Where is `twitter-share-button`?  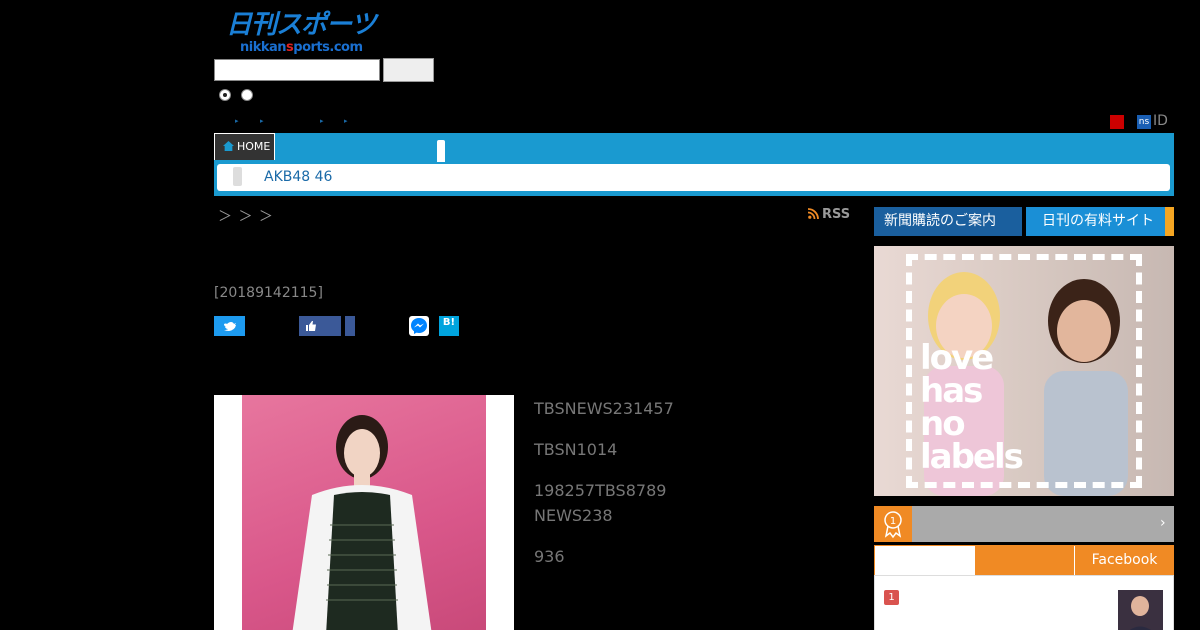 twitter-share-button is located at coordinates (229, 326).